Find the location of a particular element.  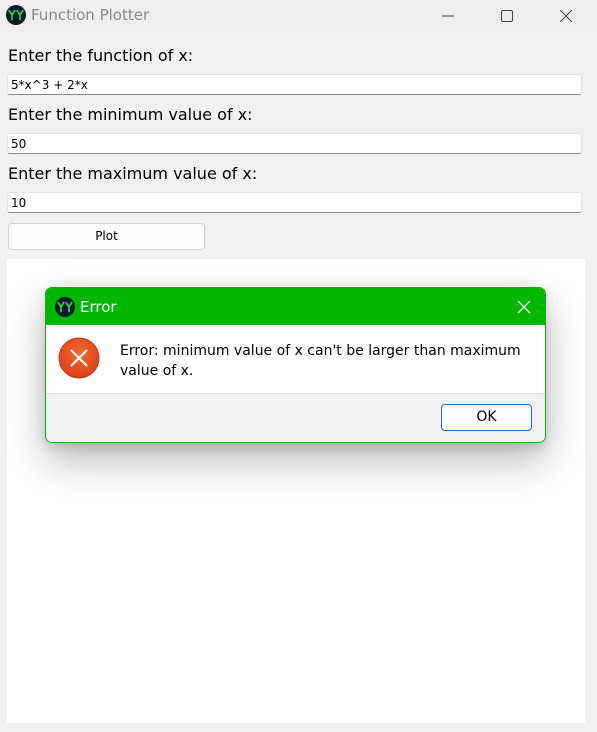

minimize-icon is located at coordinates (448, 16).